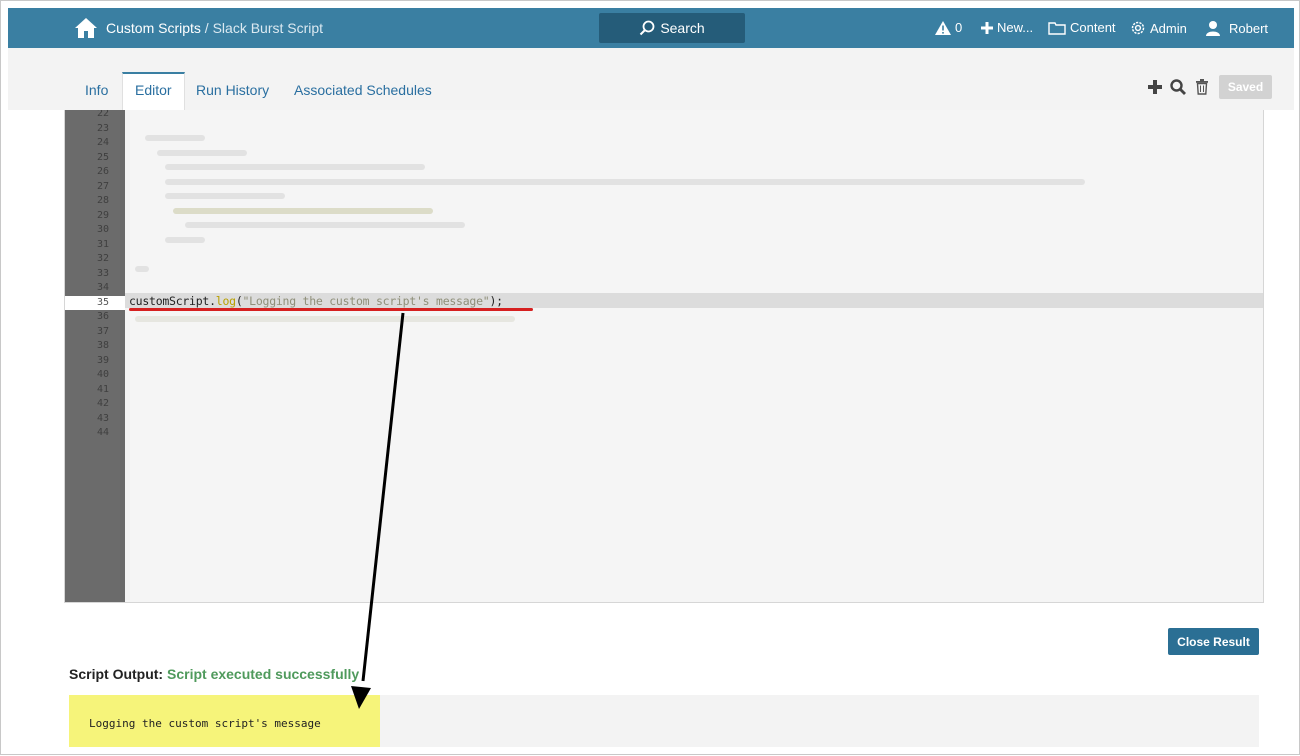 This screenshot has height=756, width=1300. I want to click on user-label: Robert, so click(1249, 28).